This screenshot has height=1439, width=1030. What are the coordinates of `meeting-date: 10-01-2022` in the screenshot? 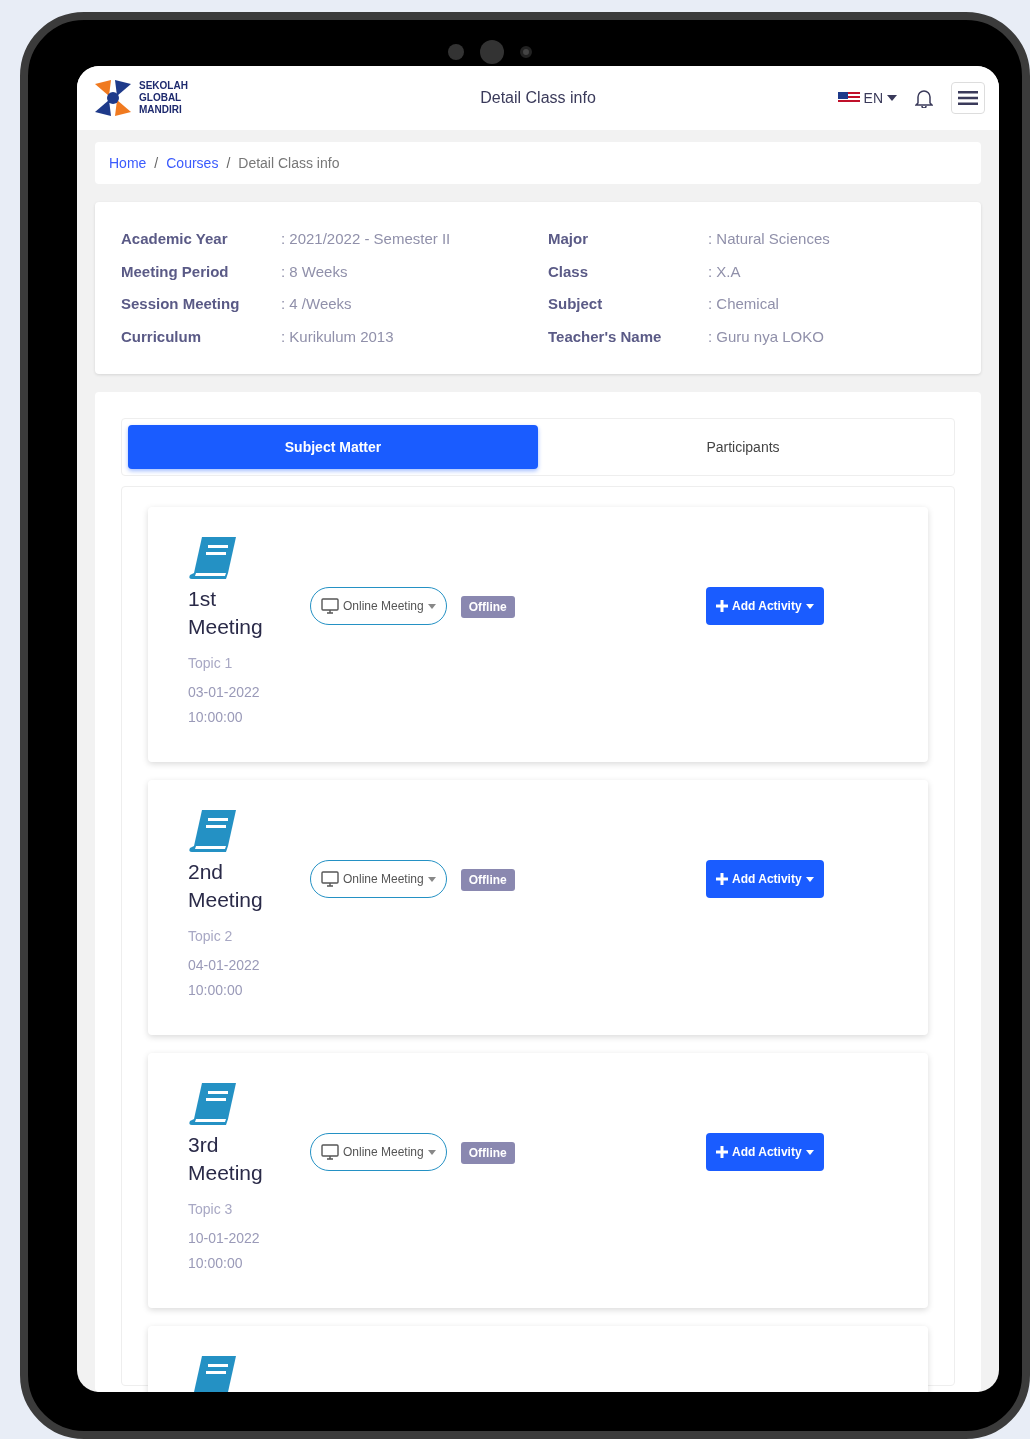 It's located at (224, 1238).